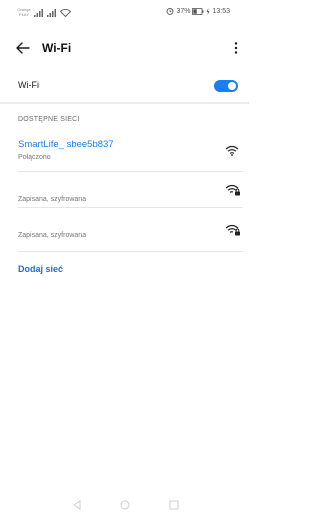 This screenshot has width=320, height=528. I want to click on carrier-line-2: PLAY, so click(24, 14).